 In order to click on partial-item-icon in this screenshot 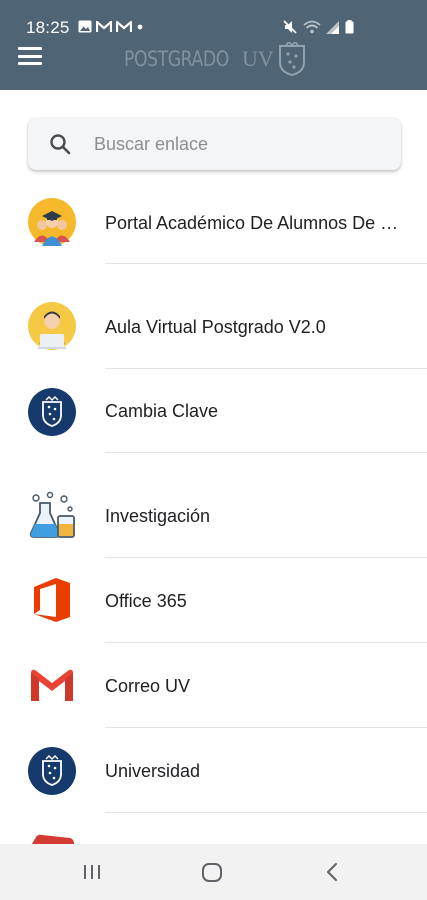, I will do `click(53, 839)`.